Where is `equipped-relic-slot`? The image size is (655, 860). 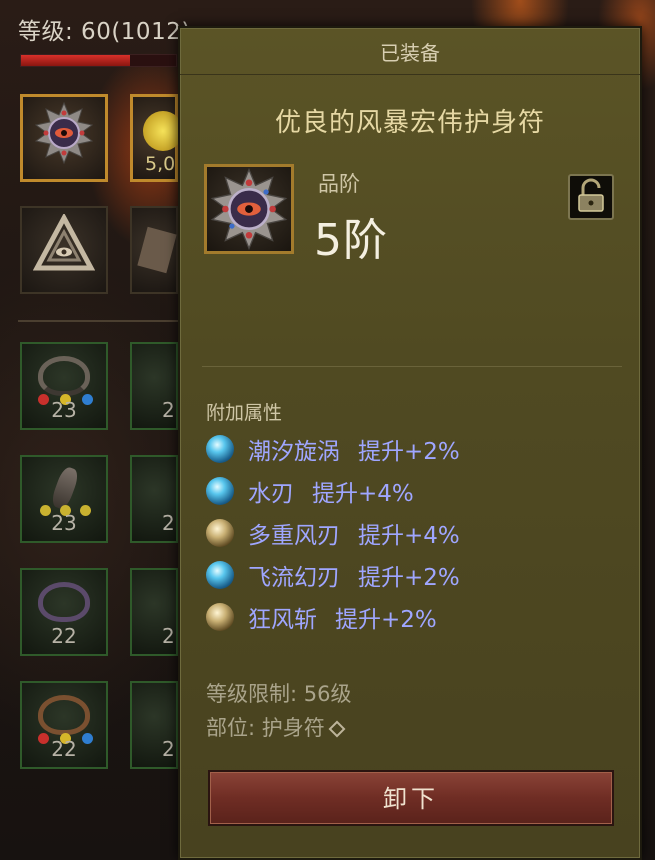
equipped-relic-slot is located at coordinates (64, 250).